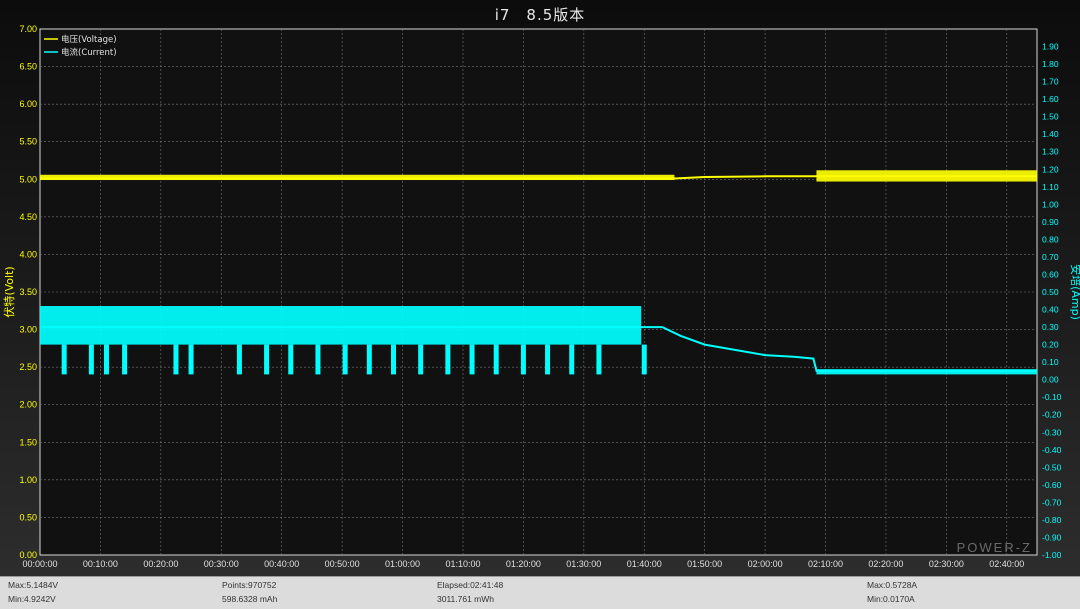 The image size is (1080, 609). I want to click on right-tick-label: -0.20, so click(1052, 415).